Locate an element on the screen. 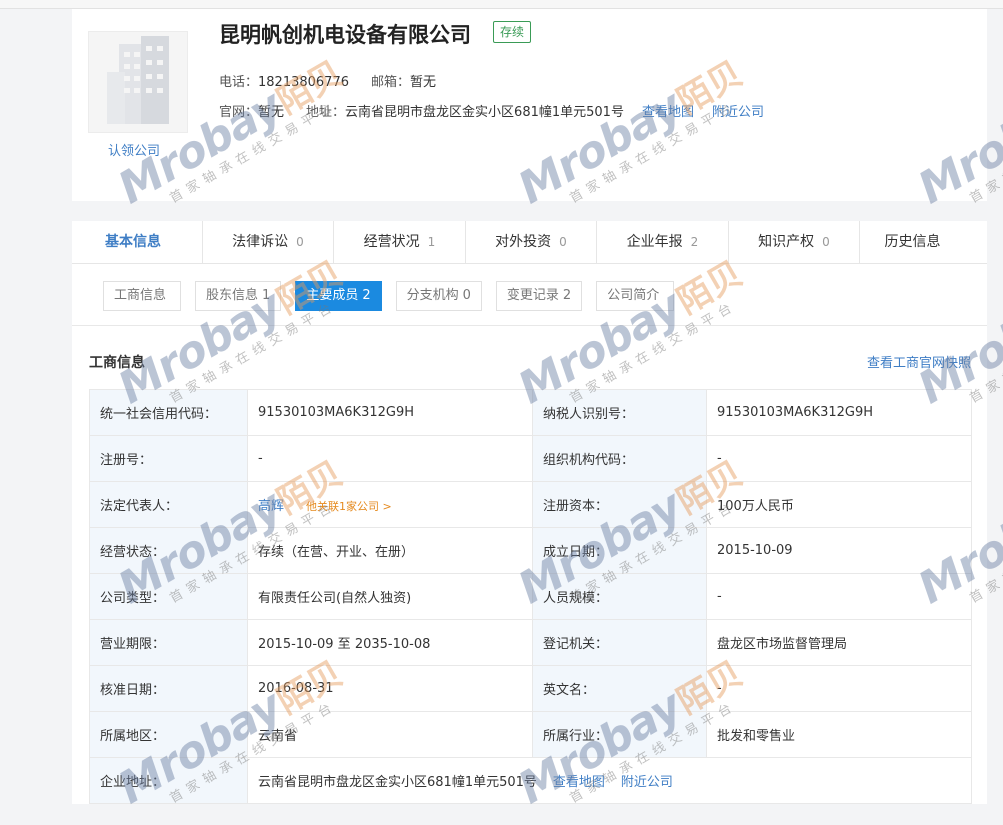  table-key: 法定代表人： is located at coordinates (168, 504).